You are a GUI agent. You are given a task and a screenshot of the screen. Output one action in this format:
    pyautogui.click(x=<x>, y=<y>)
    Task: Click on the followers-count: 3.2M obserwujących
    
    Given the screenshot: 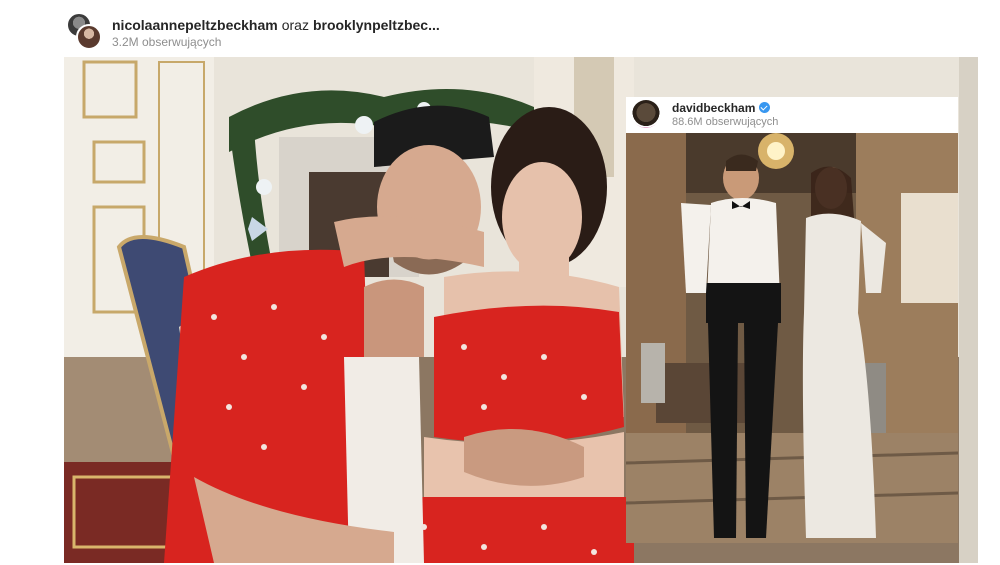 What is the action you would take?
    pyautogui.click(x=167, y=42)
    